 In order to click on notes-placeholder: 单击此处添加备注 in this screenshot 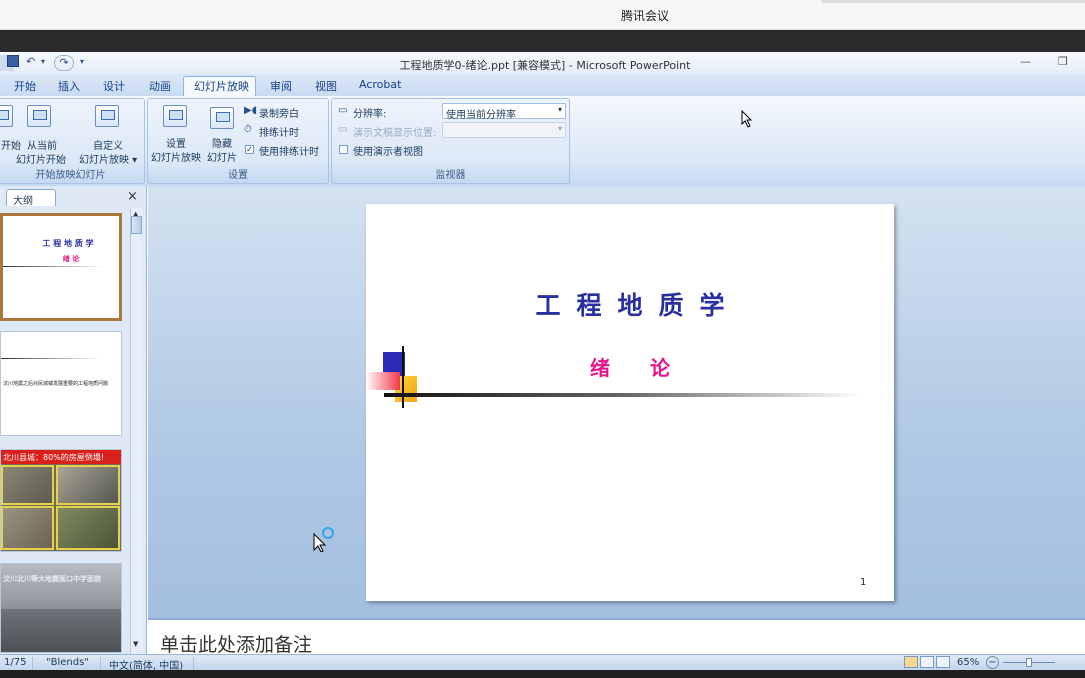, I will do `click(236, 643)`.